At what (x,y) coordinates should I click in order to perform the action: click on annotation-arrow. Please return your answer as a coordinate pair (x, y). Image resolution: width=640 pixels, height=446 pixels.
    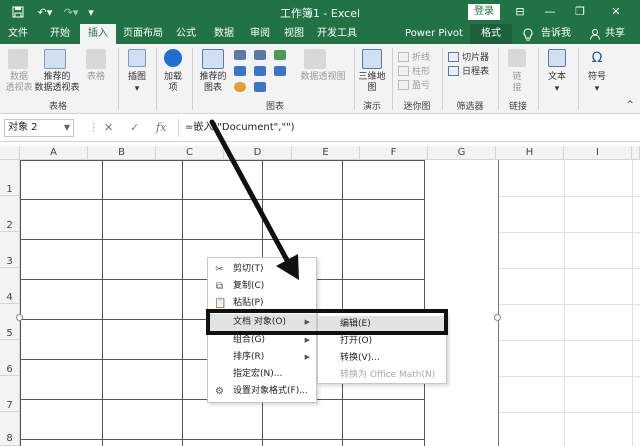
    Looking at the image, I should click on (254, 199).